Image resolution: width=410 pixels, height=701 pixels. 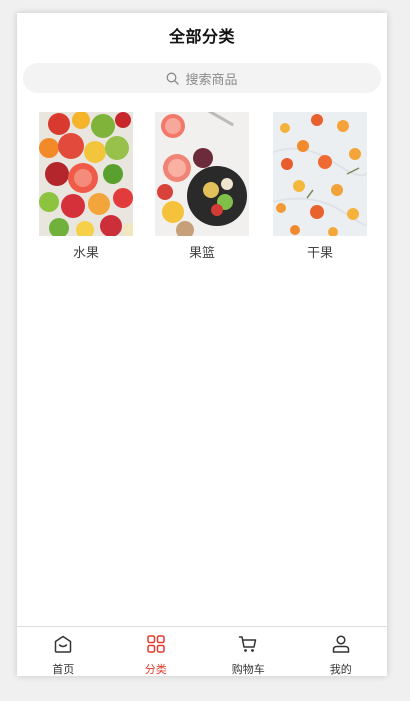 I want to click on tab-profile: 我的, so click(x=341, y=651).